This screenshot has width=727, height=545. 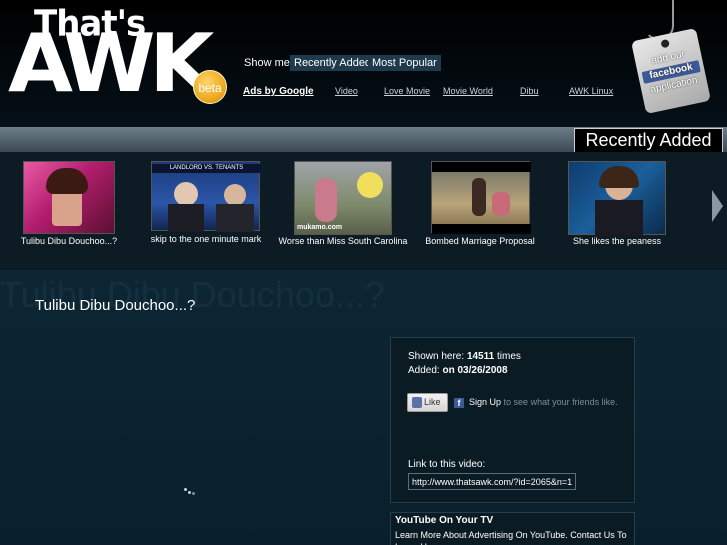 I want to click on ads-by-google-link: Ads by Google, so click(x=278, y=91).